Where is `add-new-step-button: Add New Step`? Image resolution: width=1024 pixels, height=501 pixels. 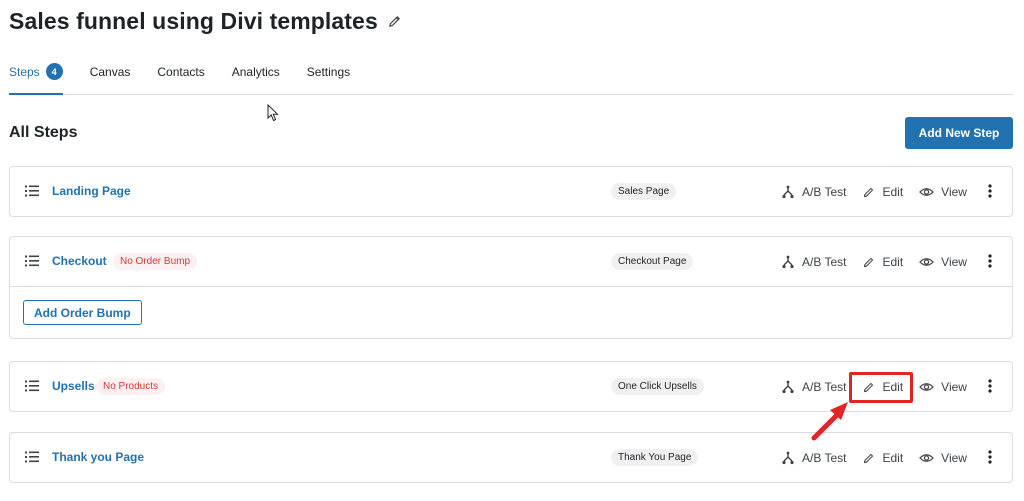
add-new-step-button: Add New Step is located at coordinates (959, 133).